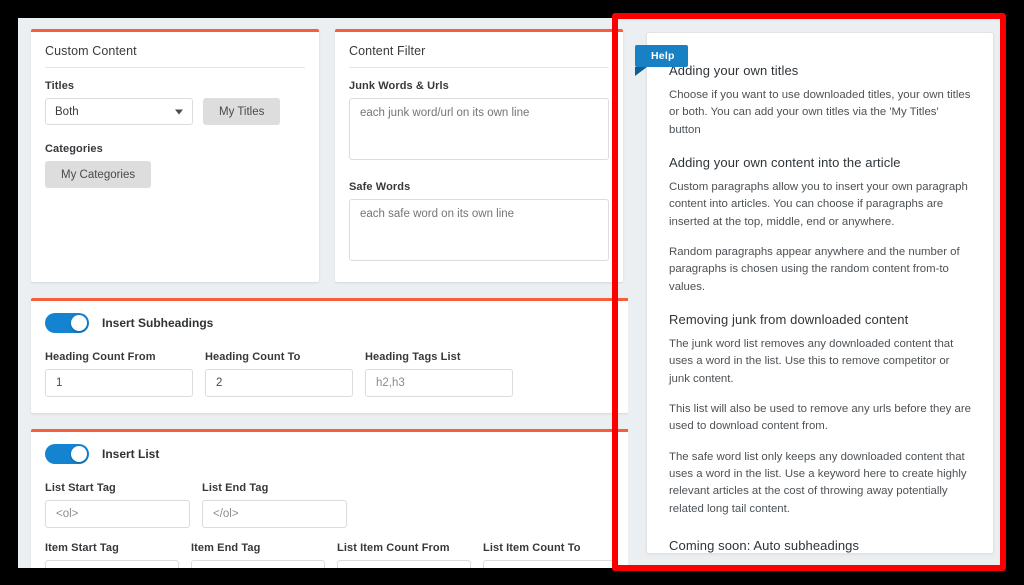  Describe the element at coordinates (175, 56) in the screenshot. I see `custom-content-title: Custom Content` at that location.